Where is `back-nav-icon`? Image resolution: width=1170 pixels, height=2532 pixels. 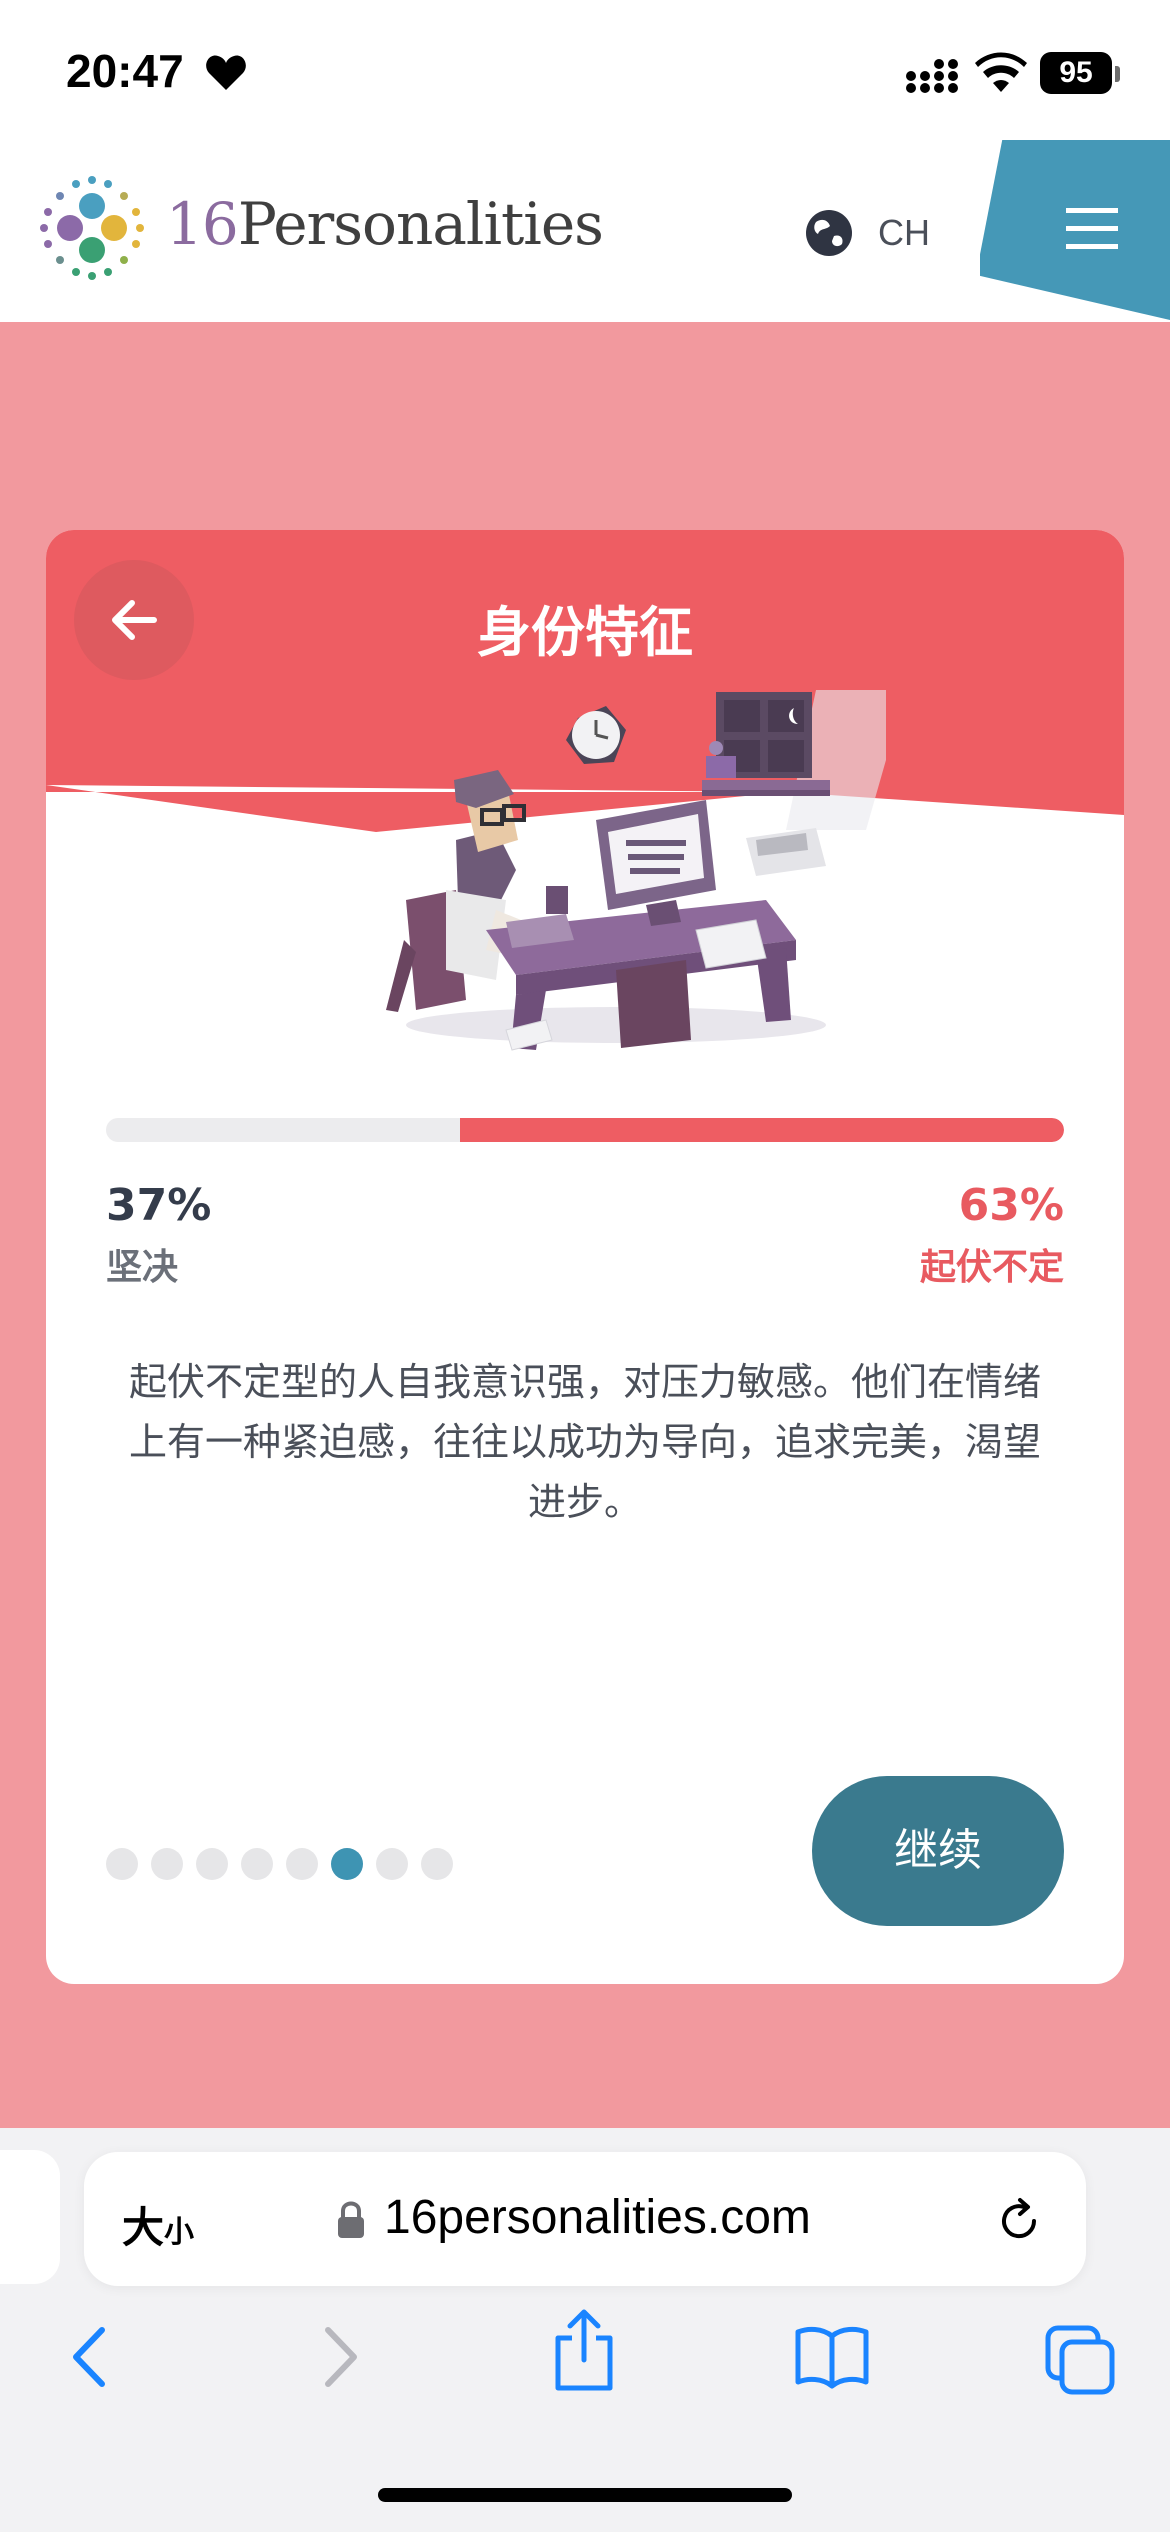 back-nav-icon is located at coordinates (89, 2357).